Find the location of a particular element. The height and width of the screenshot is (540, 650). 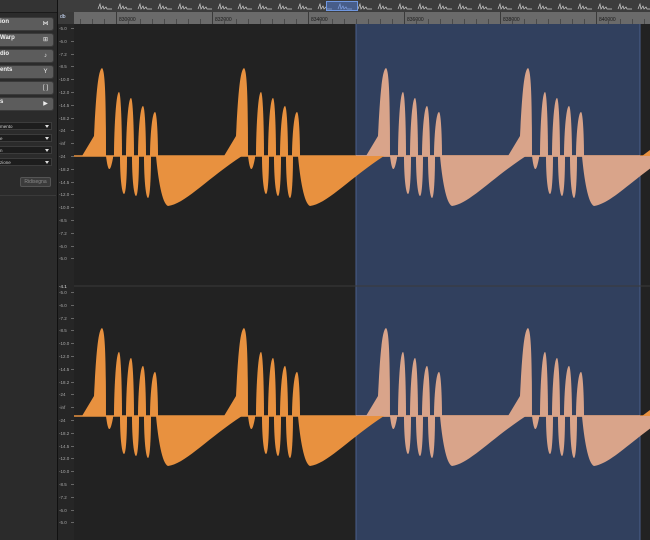

play-circle-icon: ▶ is located at coordinates (45, 104).